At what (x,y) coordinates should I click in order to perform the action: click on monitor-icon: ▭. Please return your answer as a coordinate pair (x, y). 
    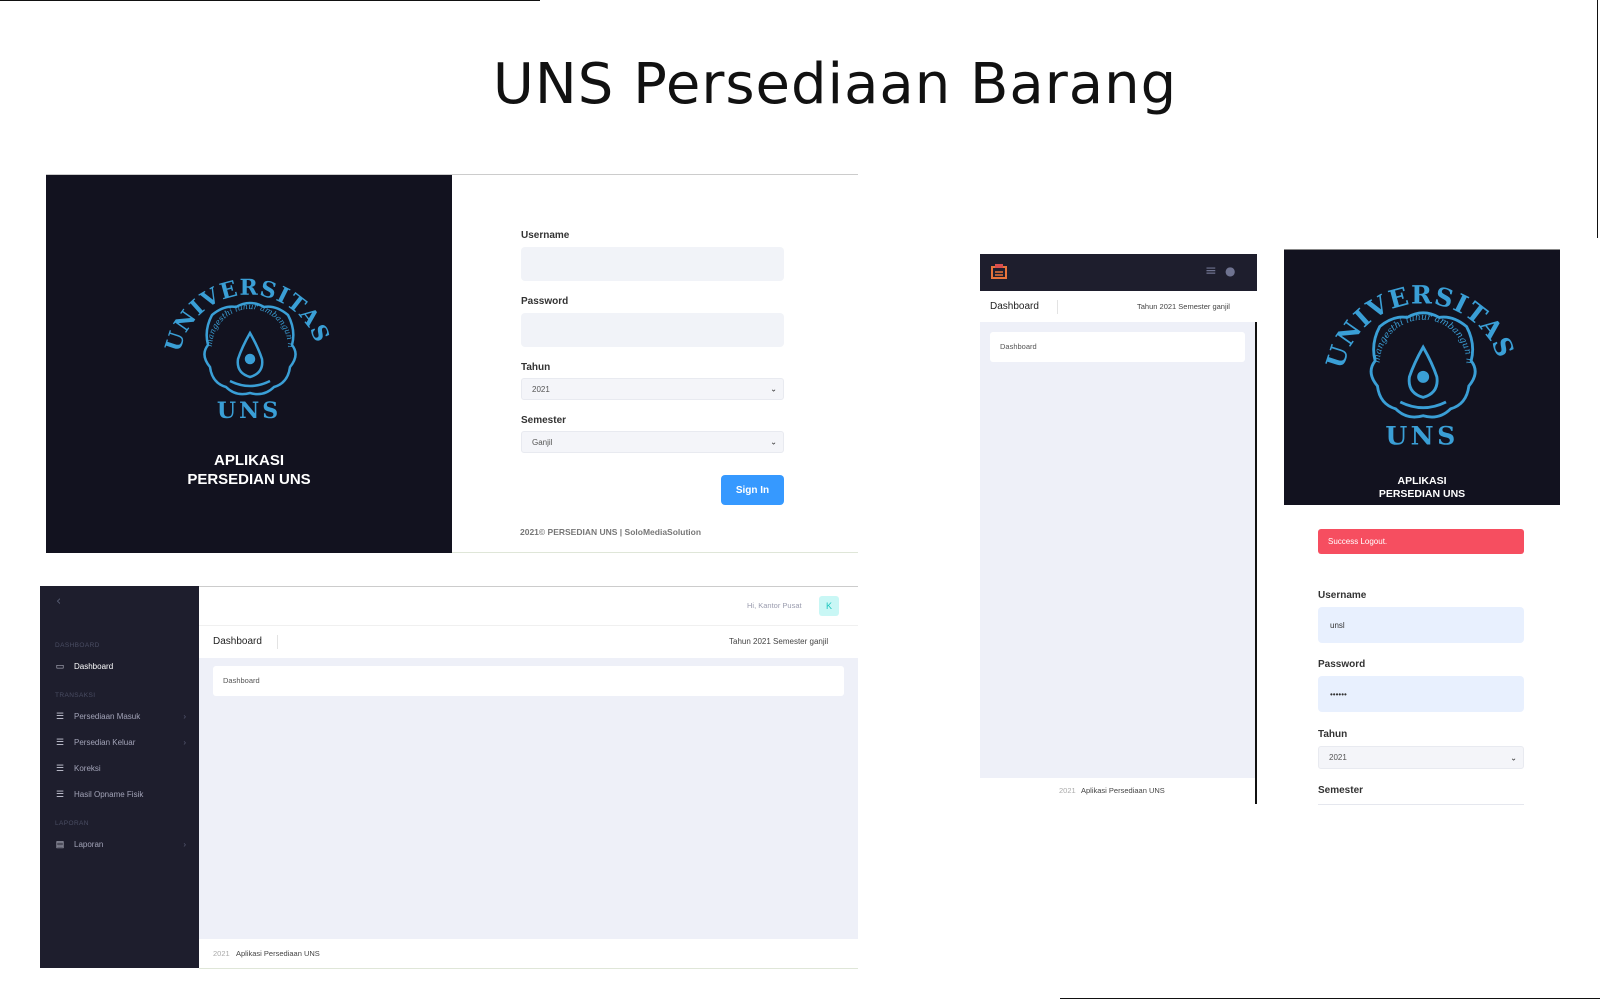
    Looking at the image, I should click on (60, 665).